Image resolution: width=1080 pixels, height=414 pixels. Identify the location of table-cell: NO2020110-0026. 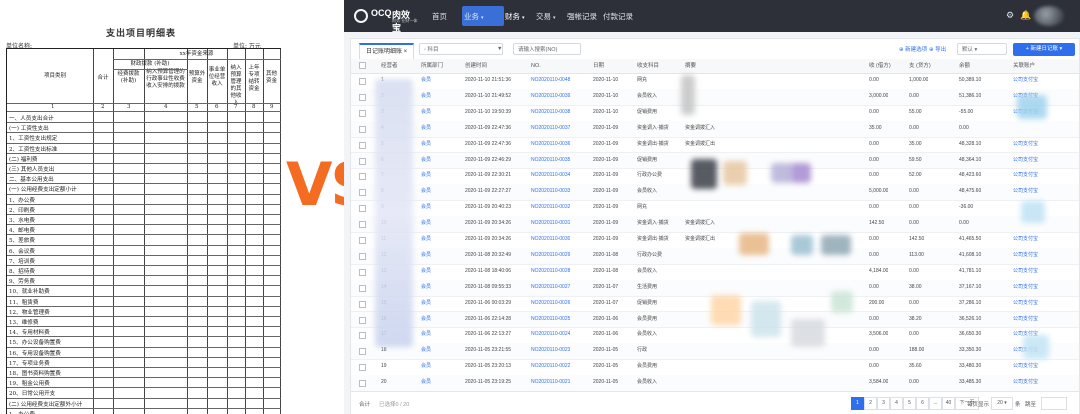
(550, 304).